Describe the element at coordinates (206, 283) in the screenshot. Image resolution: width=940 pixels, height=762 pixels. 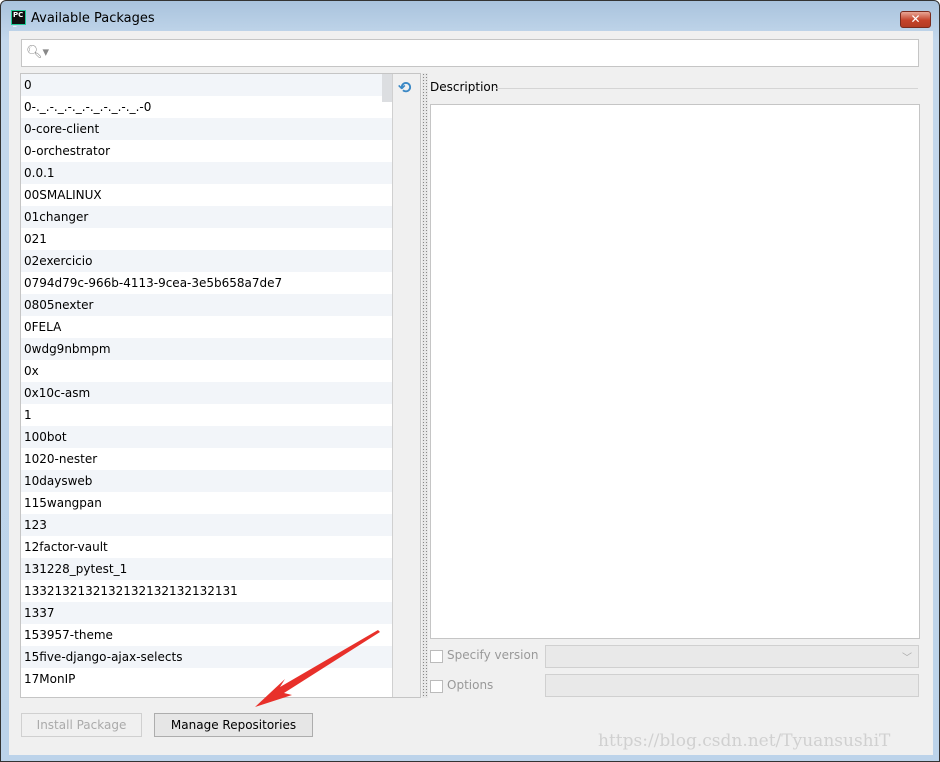
I see `package-list-item: 0794d79c-966b-4113-9cea-3e5b658a7de7` at that location.